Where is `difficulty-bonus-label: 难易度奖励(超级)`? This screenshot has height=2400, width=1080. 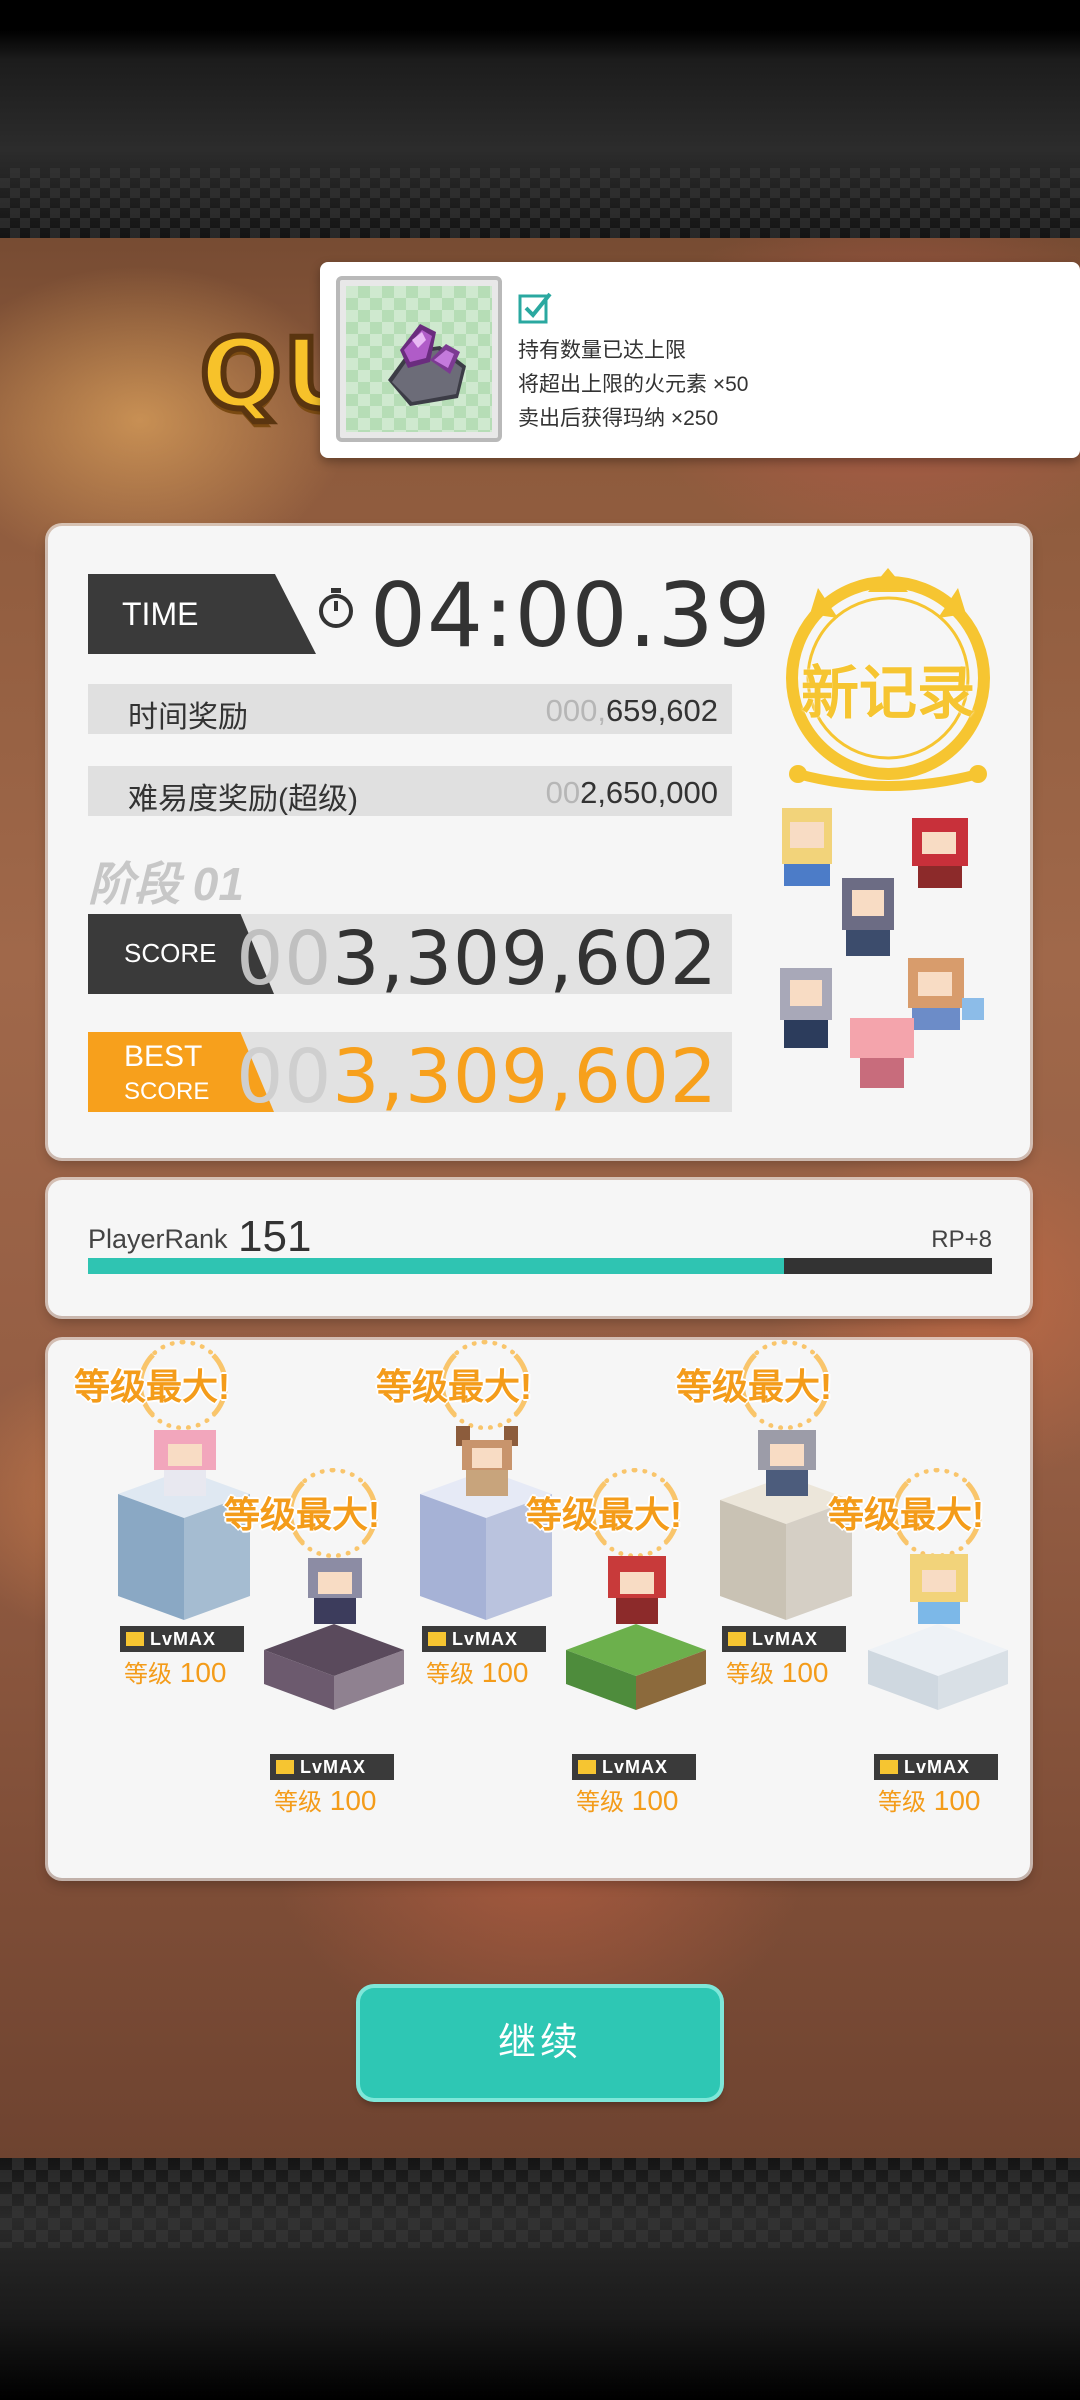
difficulty-bonus-label: 难易度奖励(超级) is located at coordinates (243, 799).